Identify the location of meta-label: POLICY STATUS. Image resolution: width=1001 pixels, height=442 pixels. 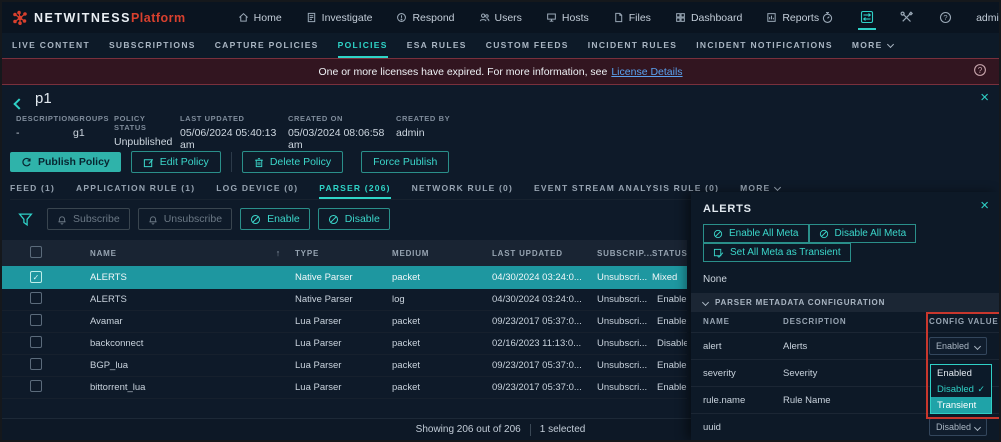
(130, 123).